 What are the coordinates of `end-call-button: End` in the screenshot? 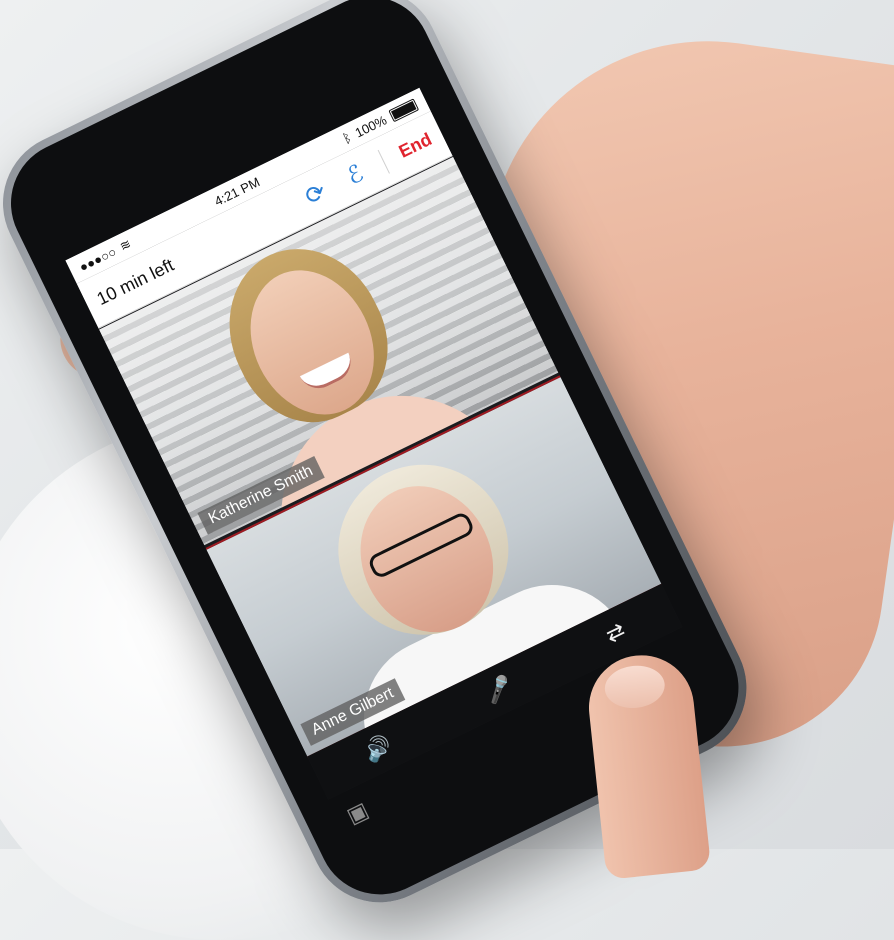 It's located at (416, 146).